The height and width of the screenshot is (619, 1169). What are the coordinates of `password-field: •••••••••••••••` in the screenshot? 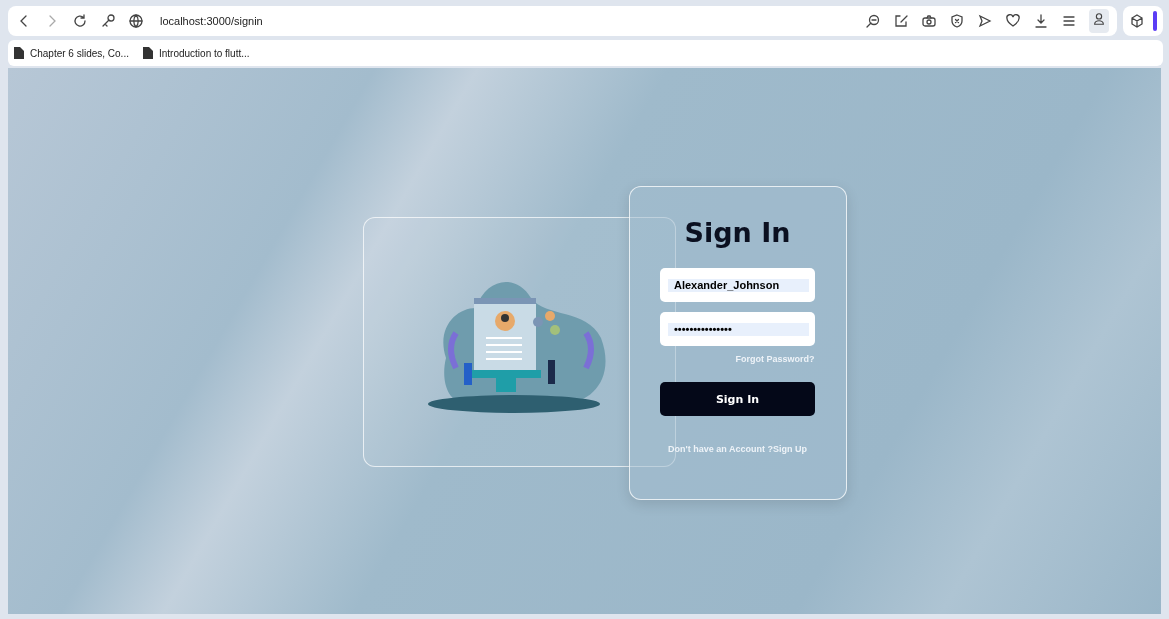 It's located at (737, 329).